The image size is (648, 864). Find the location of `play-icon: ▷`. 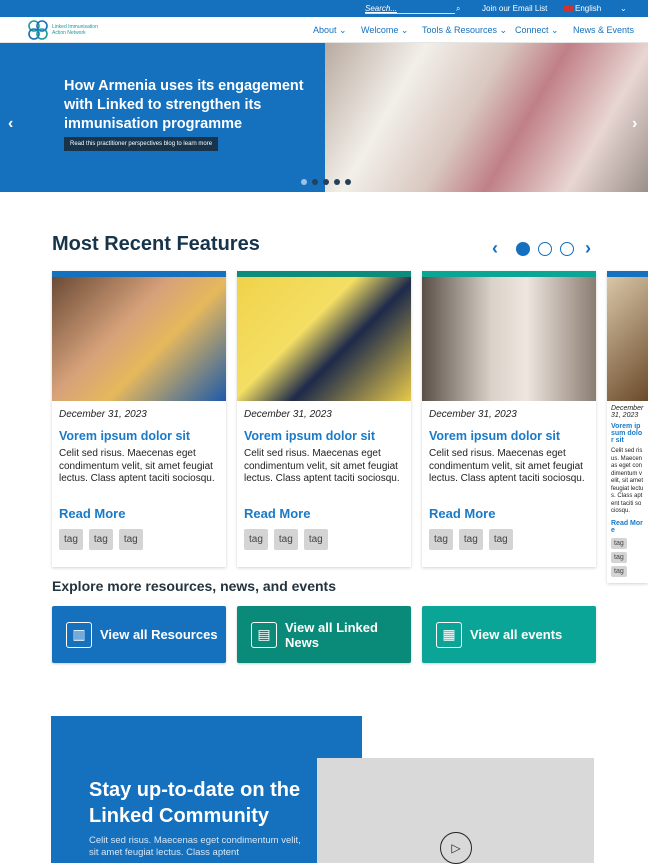

play-icon: ▷ is located at coordinates (456, 848).